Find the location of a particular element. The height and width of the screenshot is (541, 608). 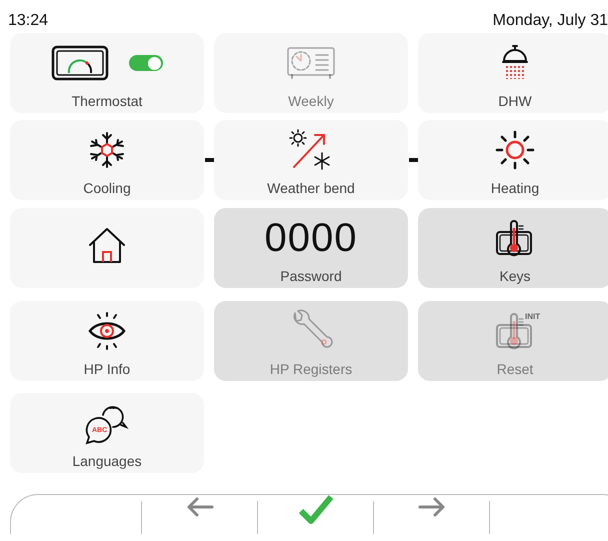

menu-tile: Weather bend is located at coordinates (311, 160).